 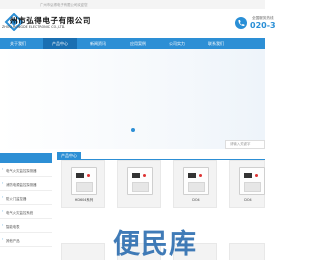 I want to click on nav-item-about: 关于我们, so click(x=18, y=43).